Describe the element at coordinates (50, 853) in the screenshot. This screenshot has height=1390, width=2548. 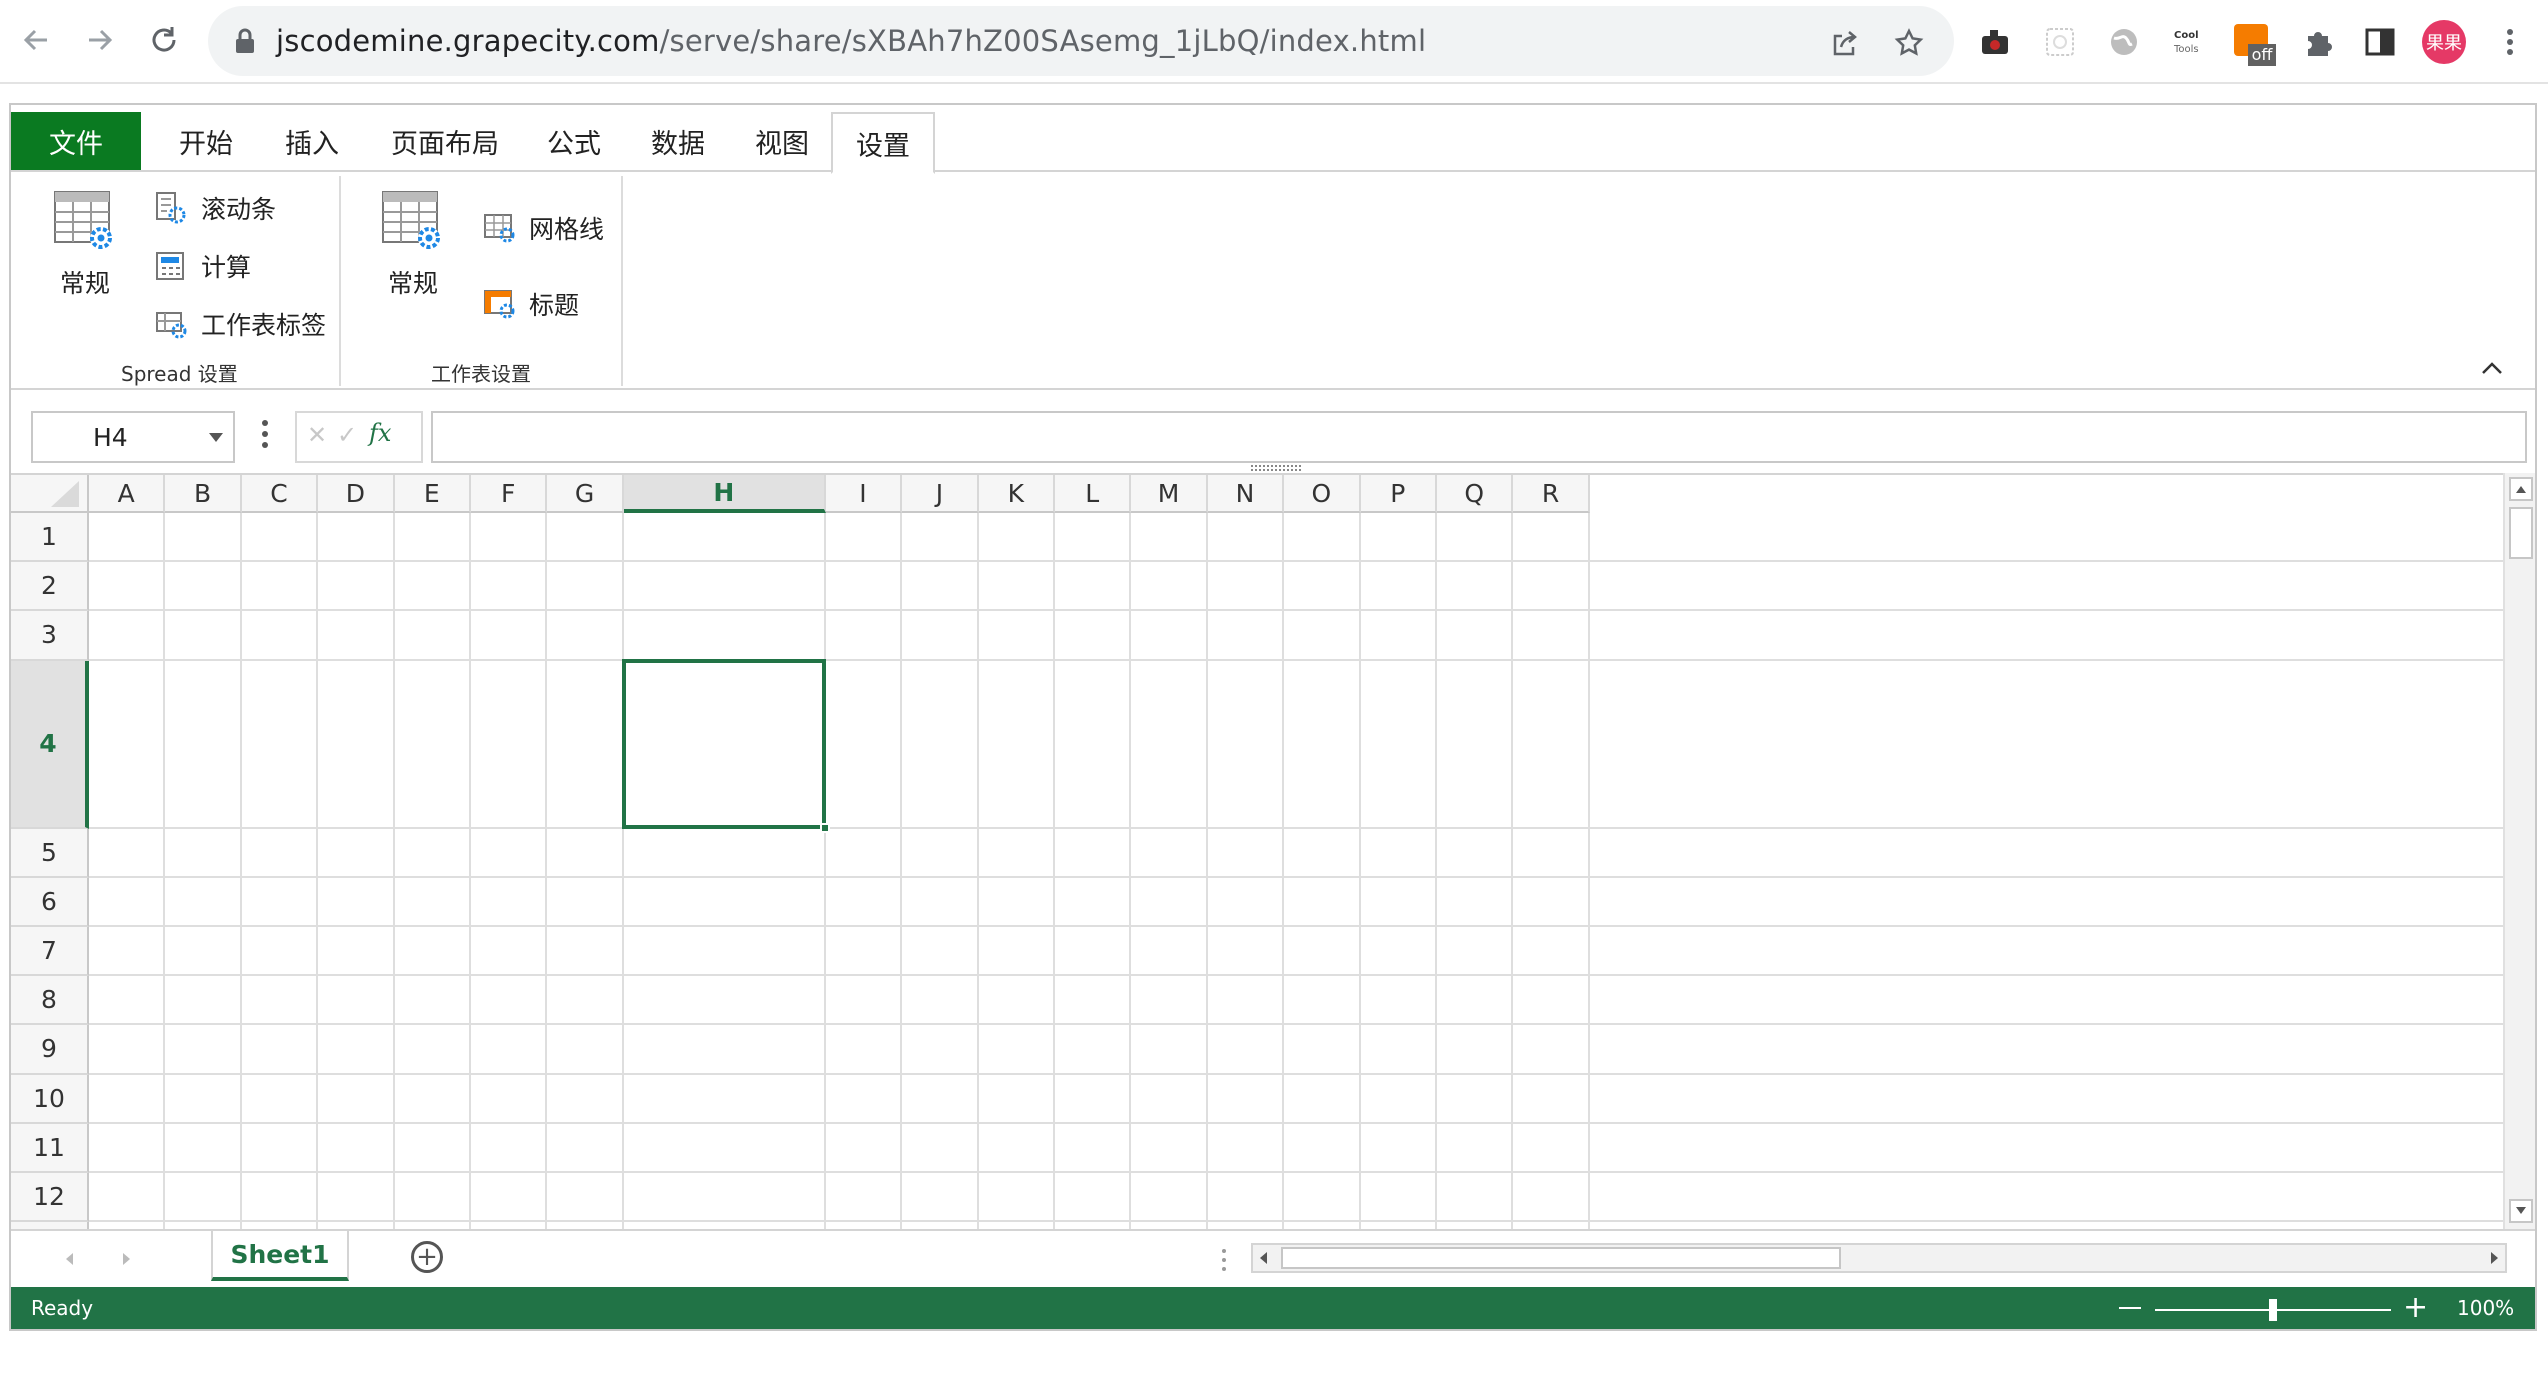
I see `row-header: 5` at that location.